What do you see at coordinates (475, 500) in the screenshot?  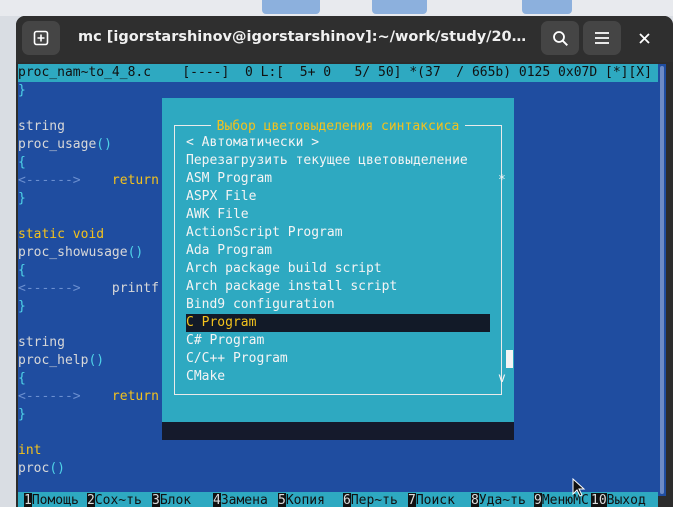 I see `fkey-number: 8` at bounding box center [475, 500].